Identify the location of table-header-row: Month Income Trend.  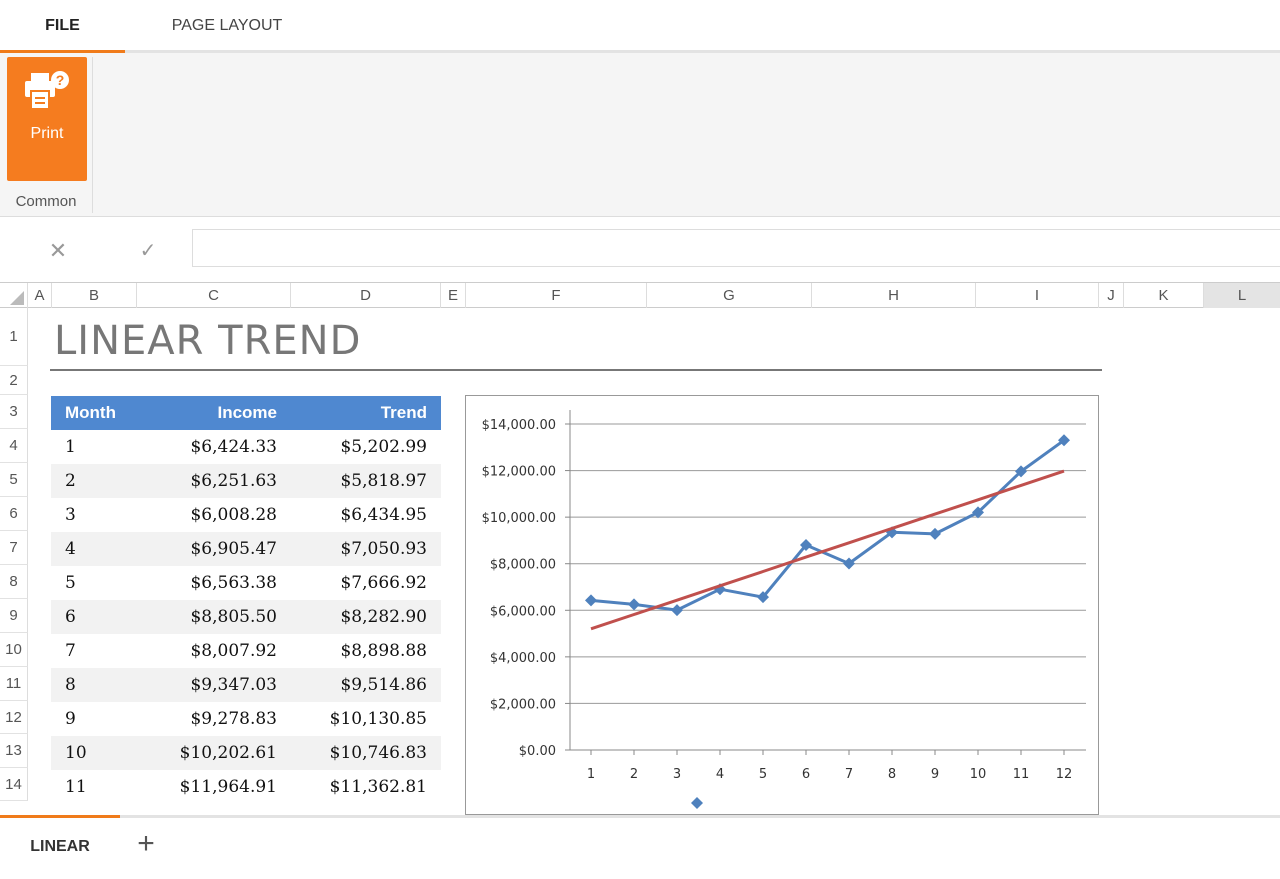
(246, 413).